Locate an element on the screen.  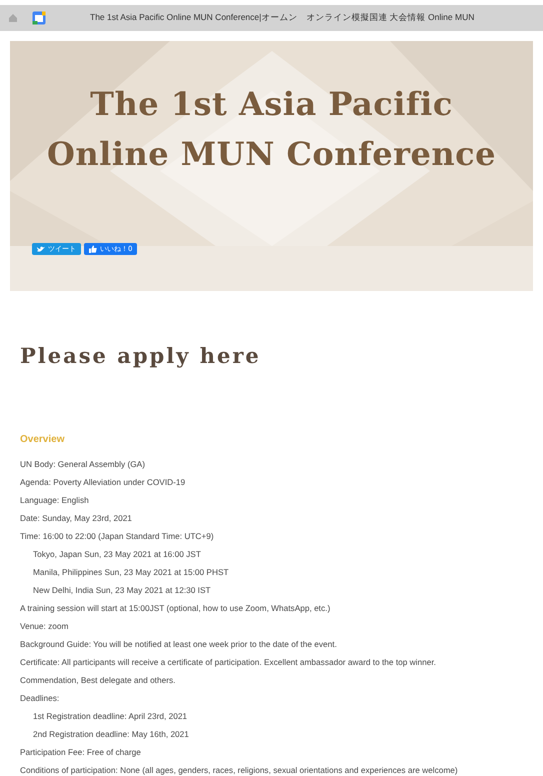
info-line: 1st Registration deadline: April 23rd, 2021 is located at coordinates (110, 716).